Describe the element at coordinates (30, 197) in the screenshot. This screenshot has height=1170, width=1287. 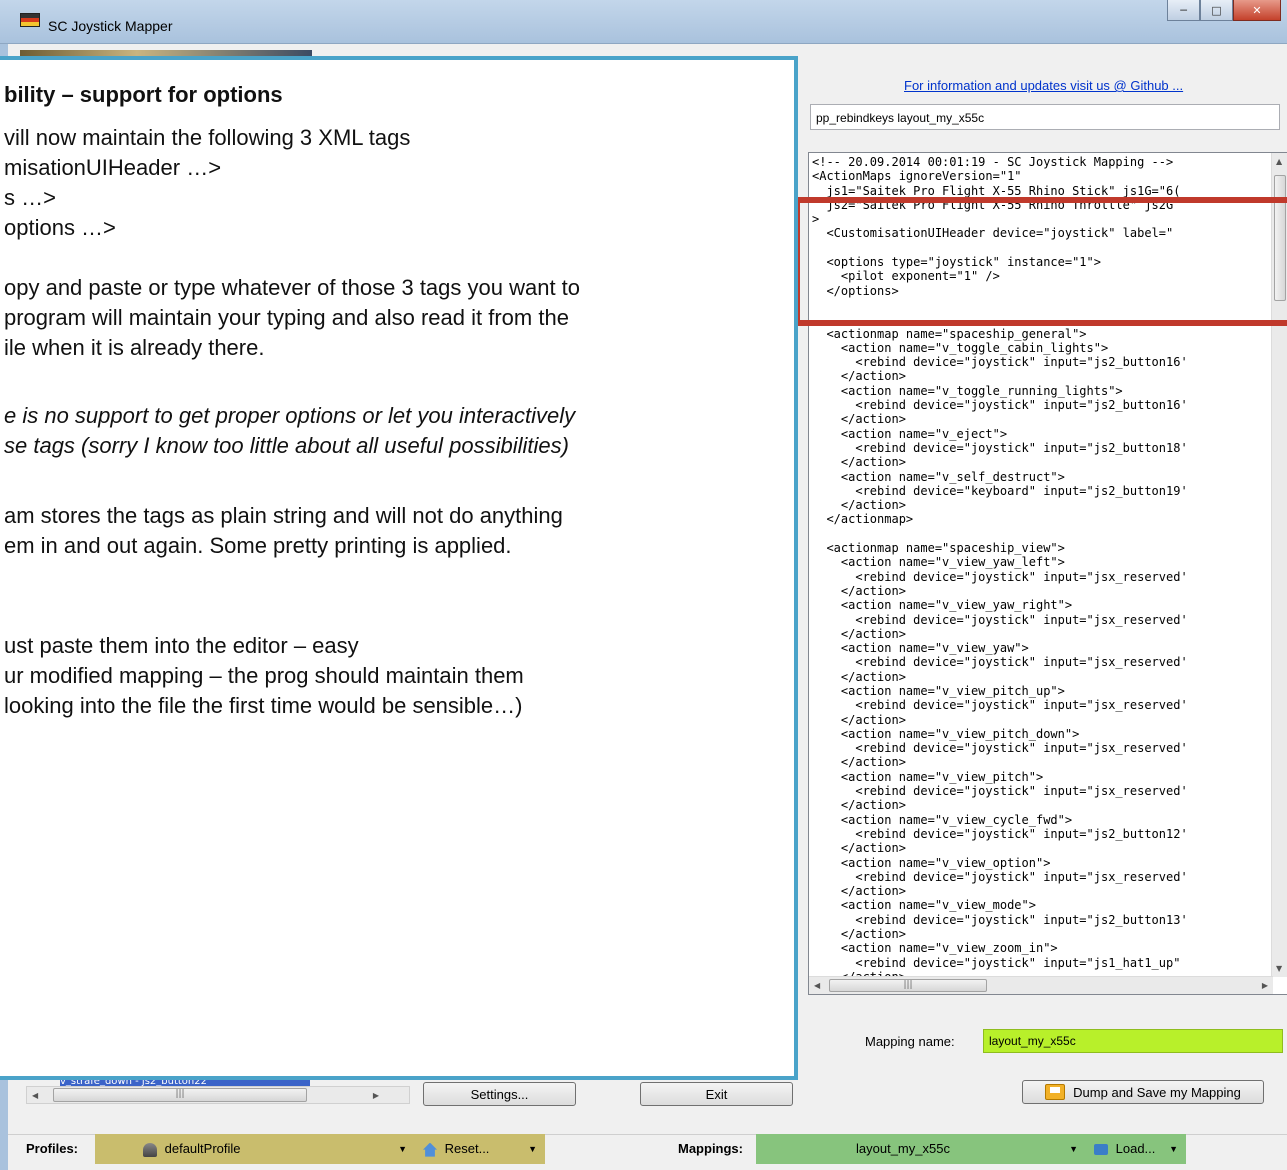
I see `slide-text-line: s …>` at that location.